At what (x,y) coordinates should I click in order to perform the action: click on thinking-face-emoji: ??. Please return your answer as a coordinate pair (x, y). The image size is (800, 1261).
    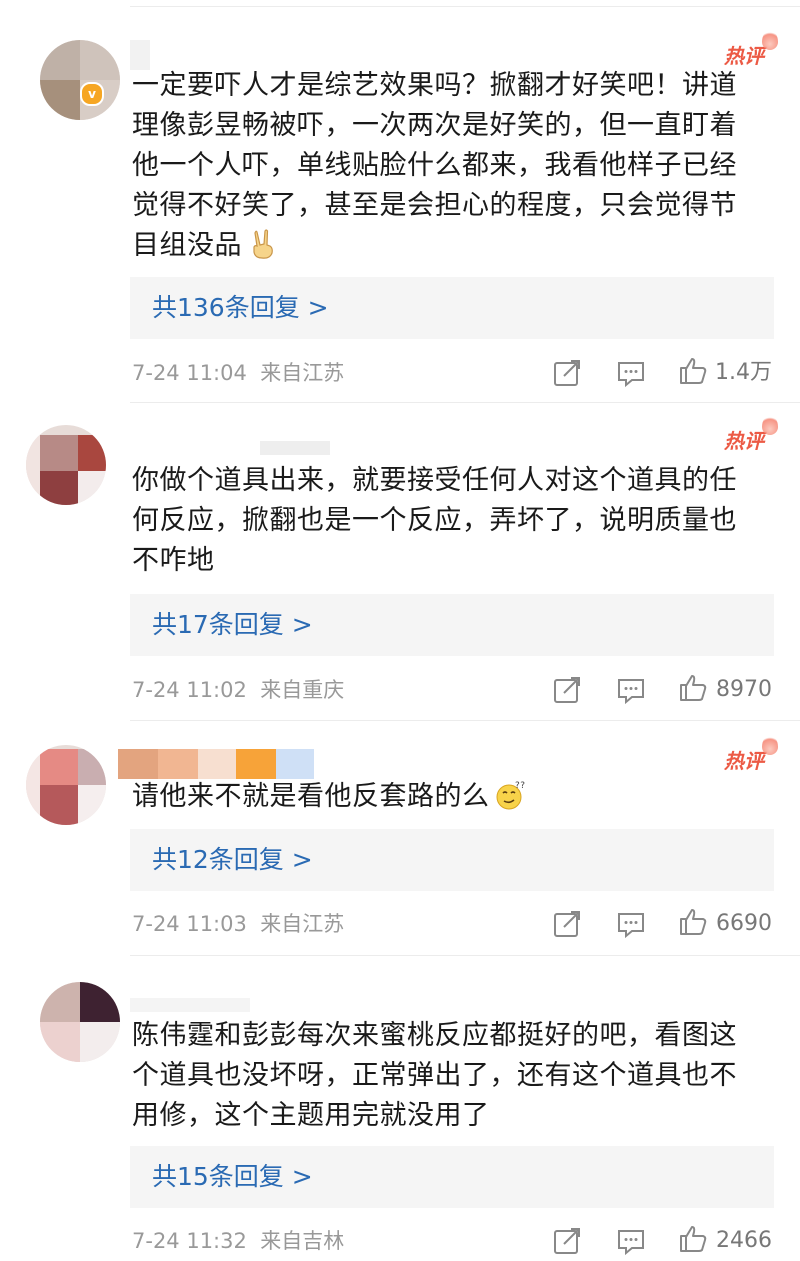
    Looking at the image, I should click on (511, 795).